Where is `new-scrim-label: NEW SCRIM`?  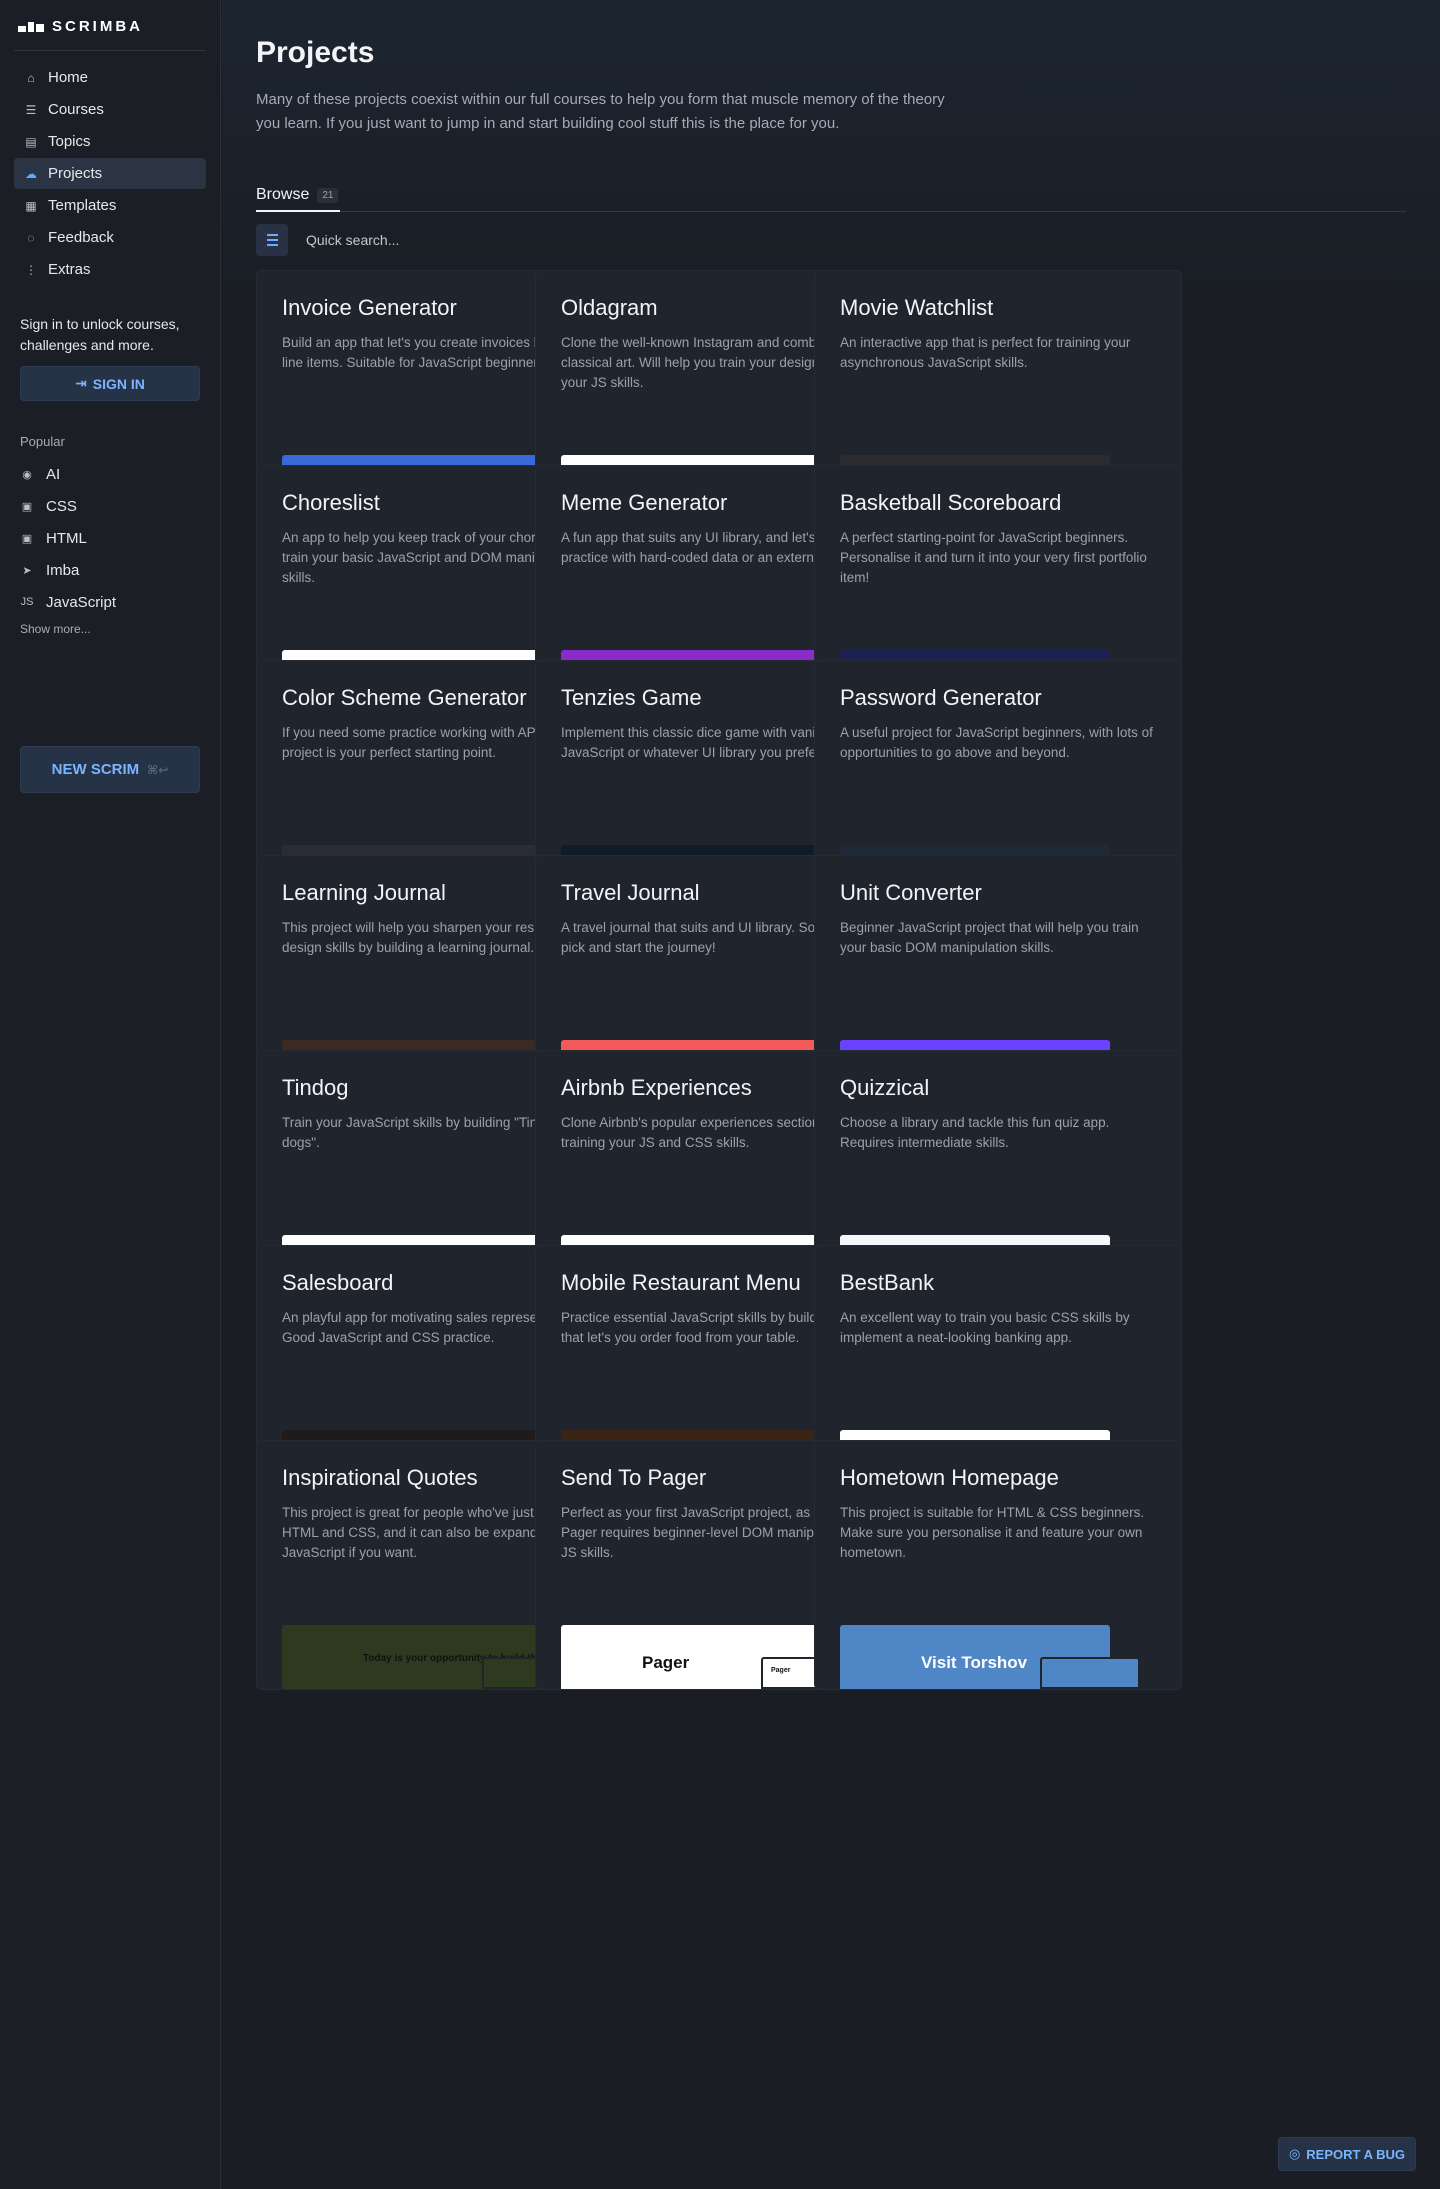 new-scrim-label: NEW SCRIM is located at coordinates (95, 769).